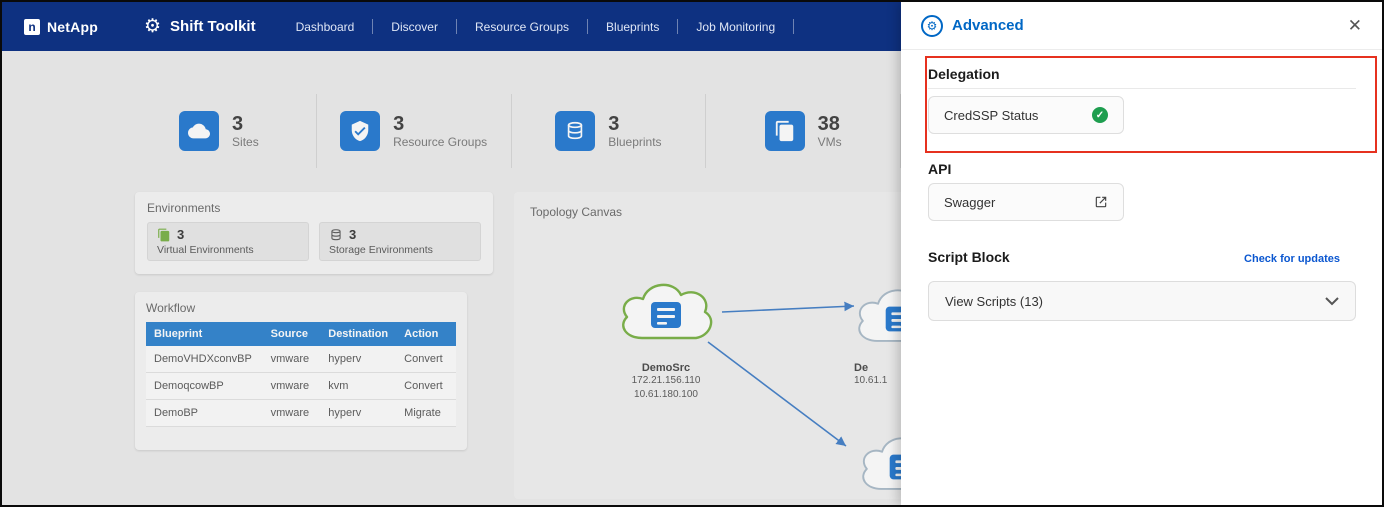  I want to click on external-link-icon, so click(1101, 202).